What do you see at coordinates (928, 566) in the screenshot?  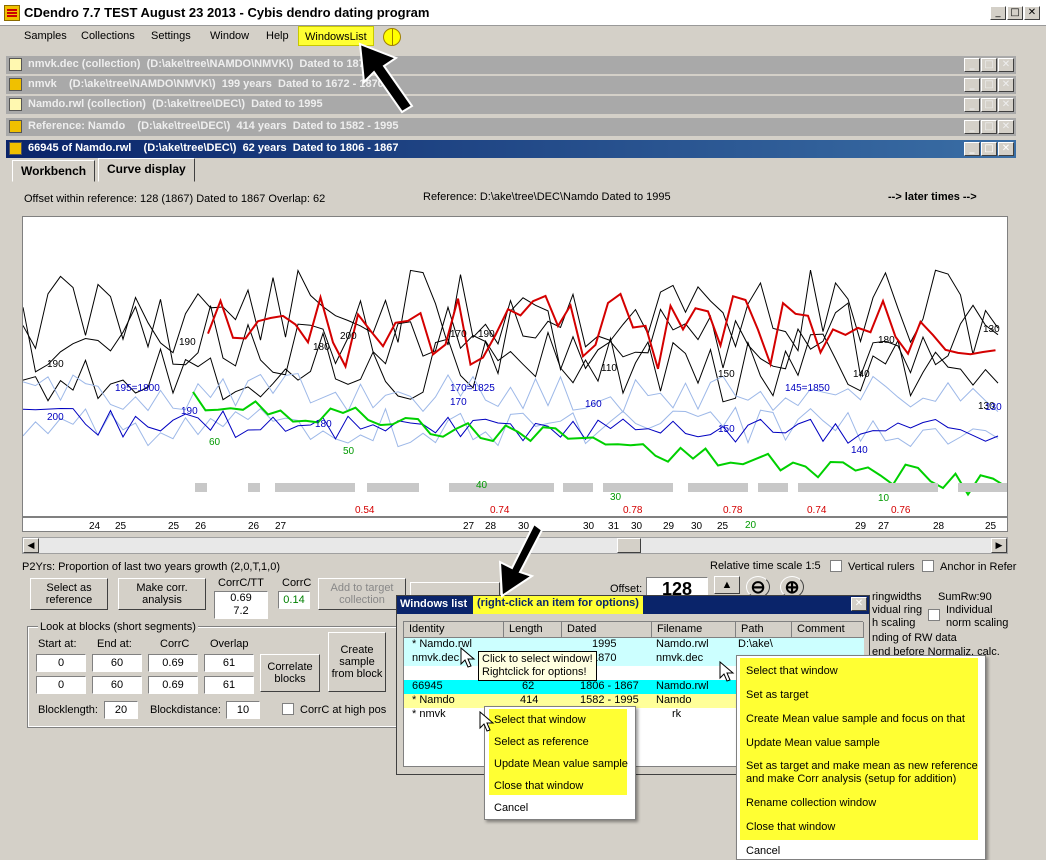 I see `anchor-checkbox` at bounding box center [928, 566].